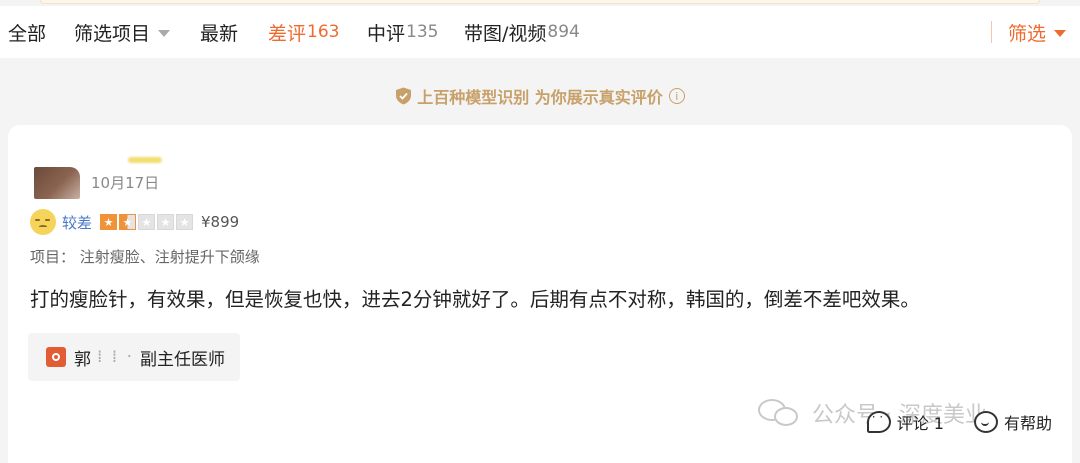  Describe the element at coordinates (505, 33) in the screenshot. I see `tab-label: 带图/视频` at that location.